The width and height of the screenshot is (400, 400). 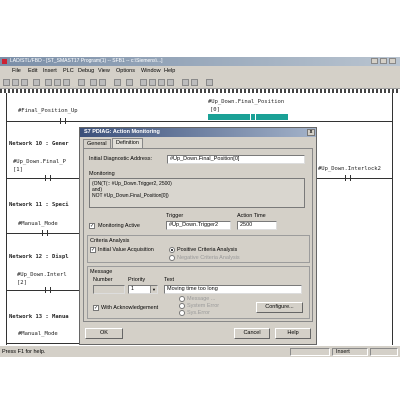 What do you see at coordinates (293, 333) in the screenshot?
I see `help-button: Help` at bounding box center [293, 333].